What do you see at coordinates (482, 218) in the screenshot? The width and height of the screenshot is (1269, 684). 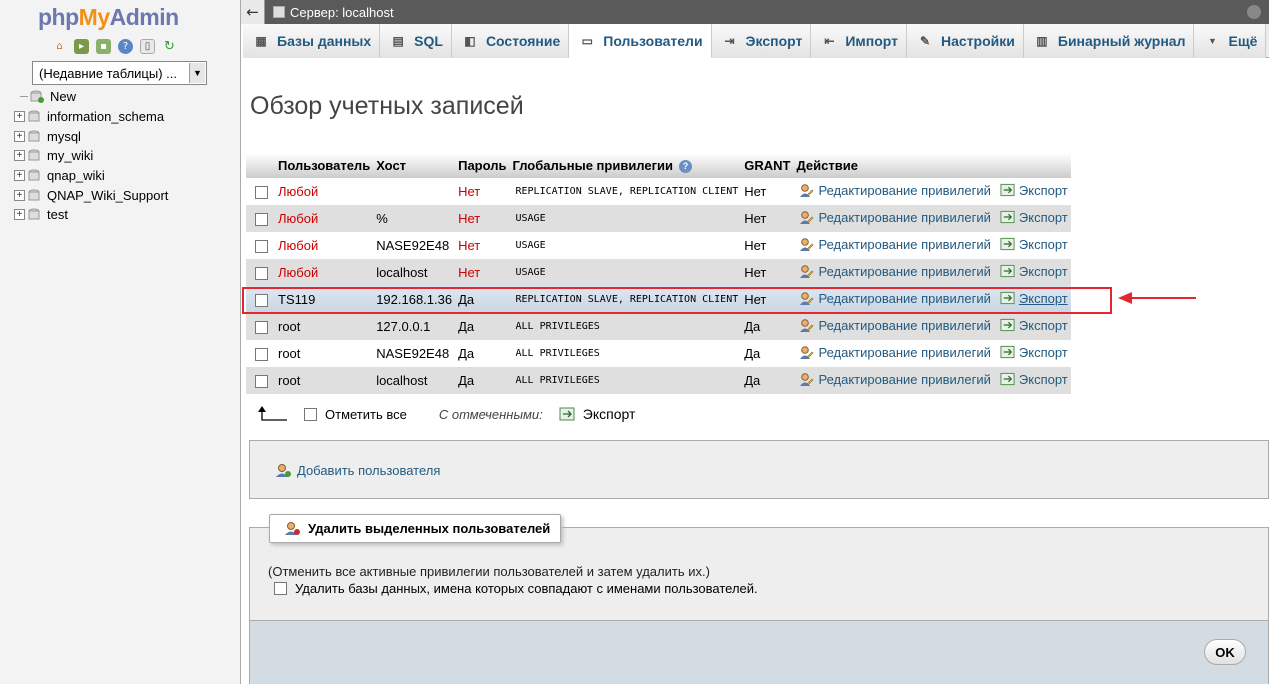 I see `cell-password: Нет` at bounding box center [482, 218].